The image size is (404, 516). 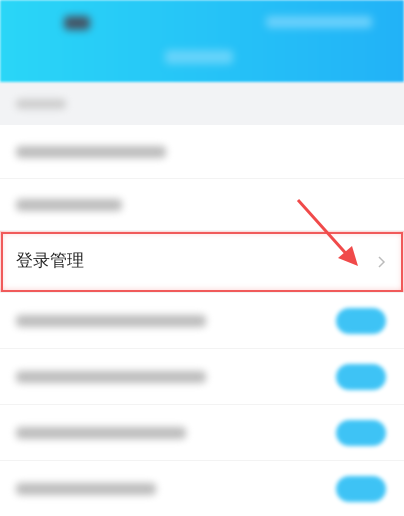 I want to click on blurred-text, so click(x=41, y=103).